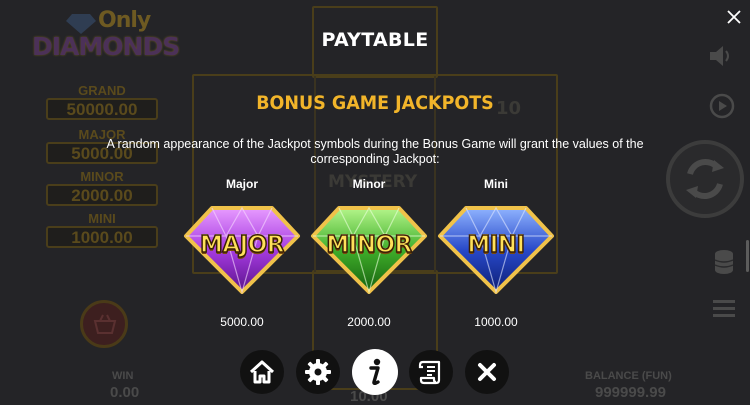  What do you see at coordinates (242, 322) in the screenshot?
I see `symbol-value: 5000.00` at bounding box center [242, 322].